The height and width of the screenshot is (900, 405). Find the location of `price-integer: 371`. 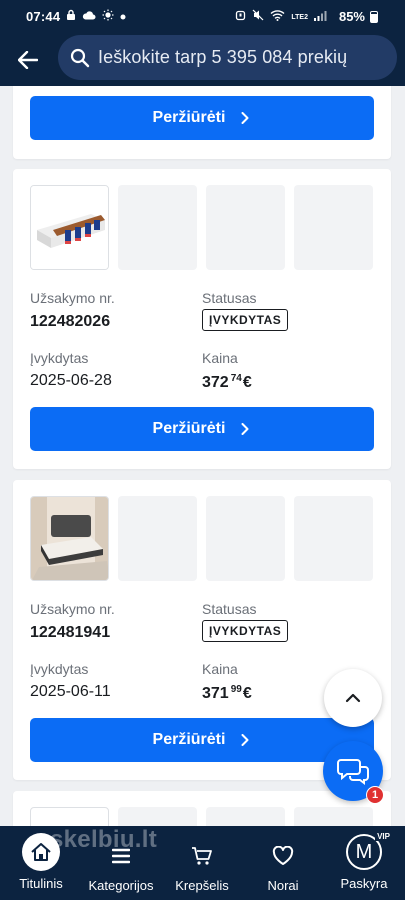

price-integer: 371 is located at coordinates (215, 693).